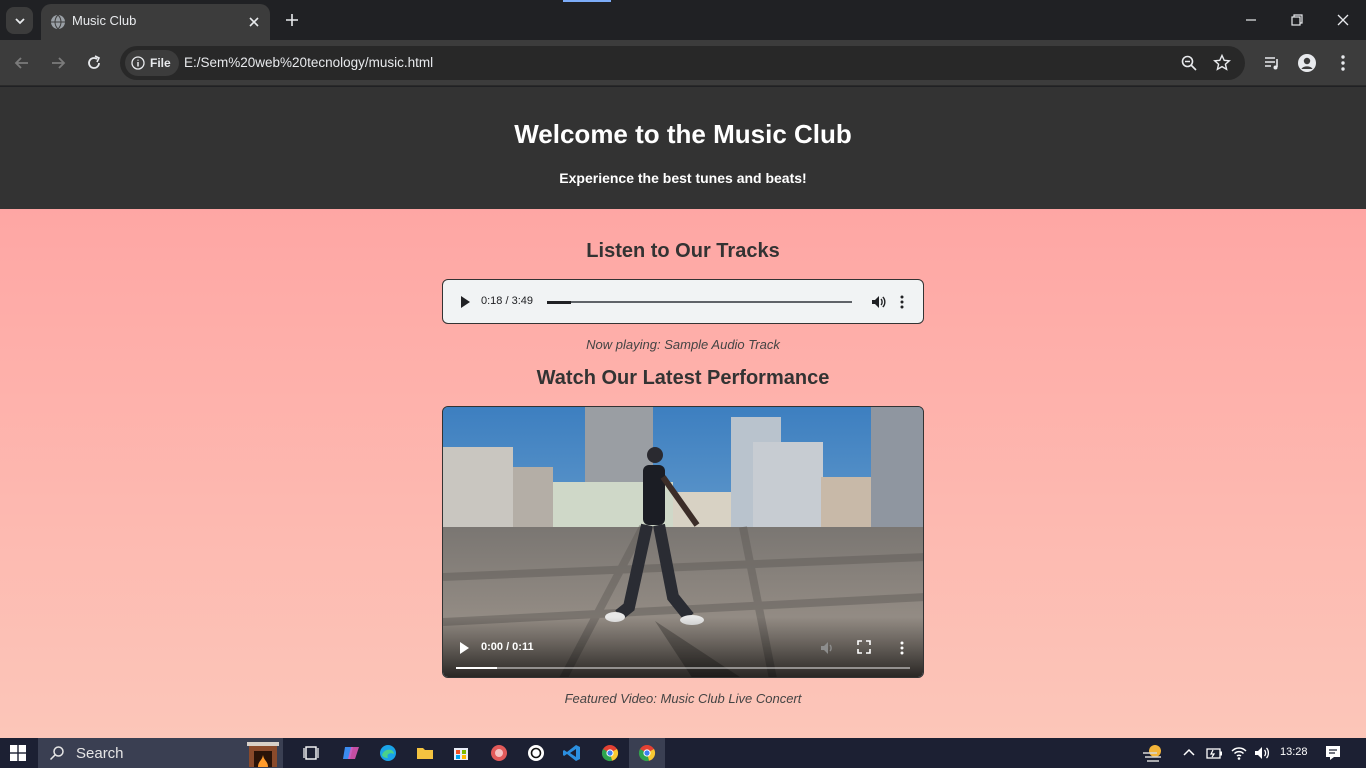 This screenshot has height=768, width=1366. I want to click on now-playing-caption: Now playing: Sample Audio Track, so click(683, 344).